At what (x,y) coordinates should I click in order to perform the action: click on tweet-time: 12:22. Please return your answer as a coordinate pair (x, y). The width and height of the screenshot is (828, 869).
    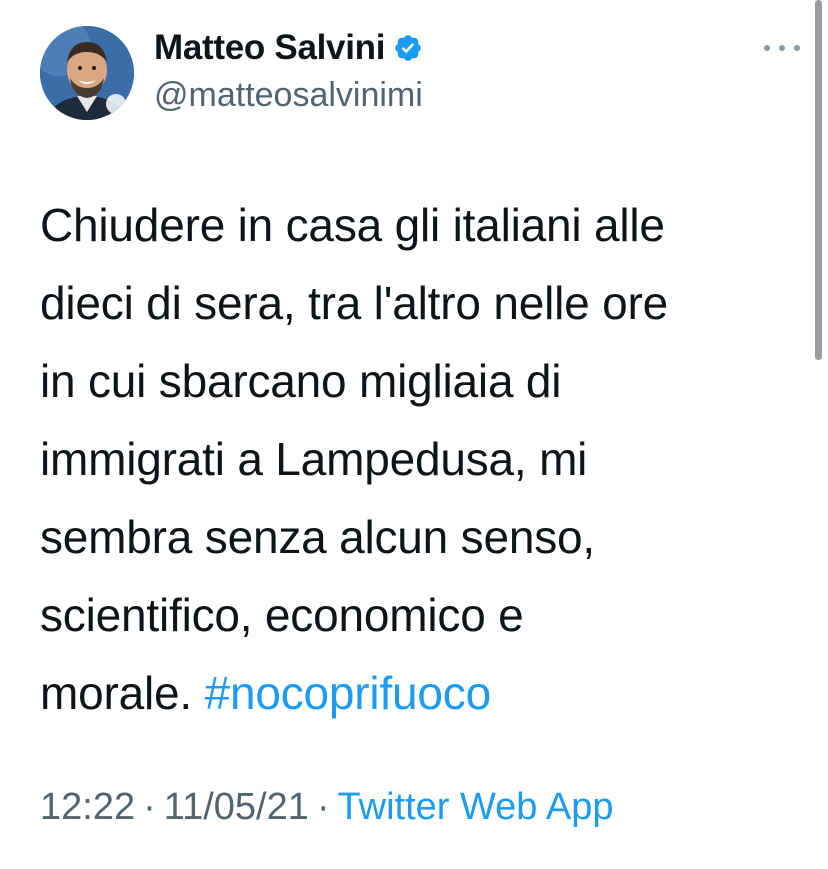
    Looking at the image, I should click on (87, 807).